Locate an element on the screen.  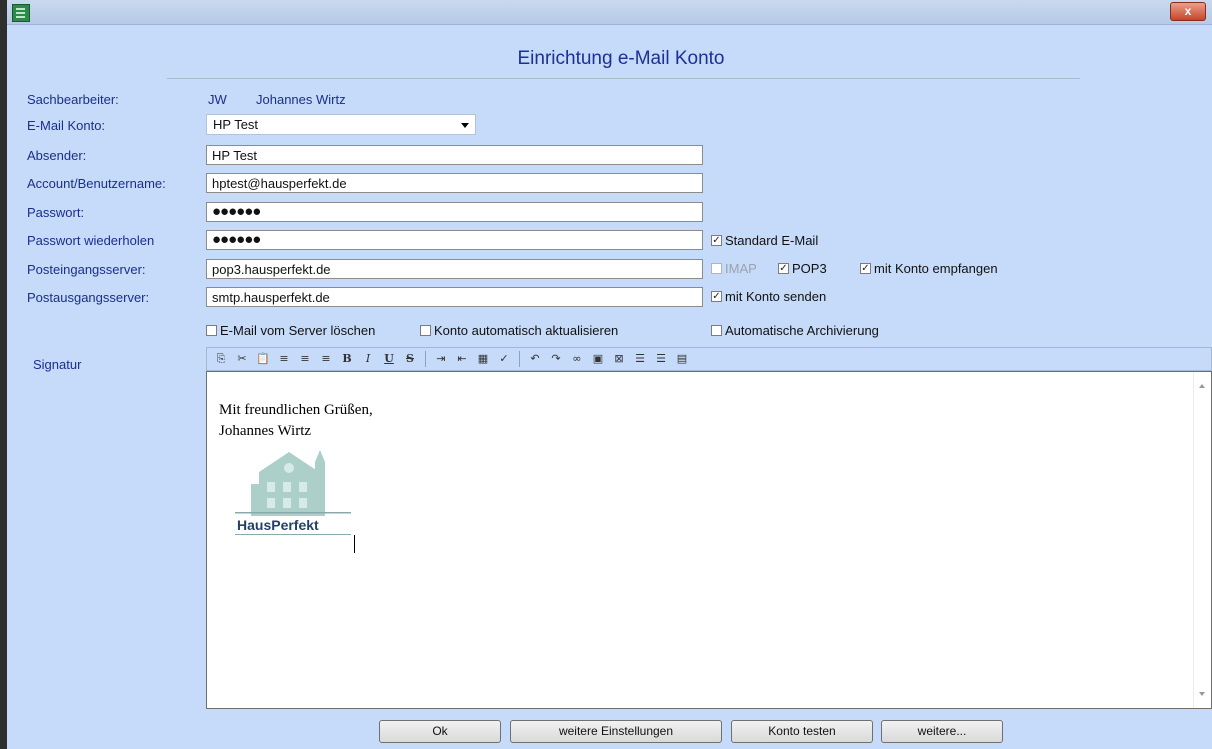
outdent-icon: ⇤ is located at coordinates (462, 359).